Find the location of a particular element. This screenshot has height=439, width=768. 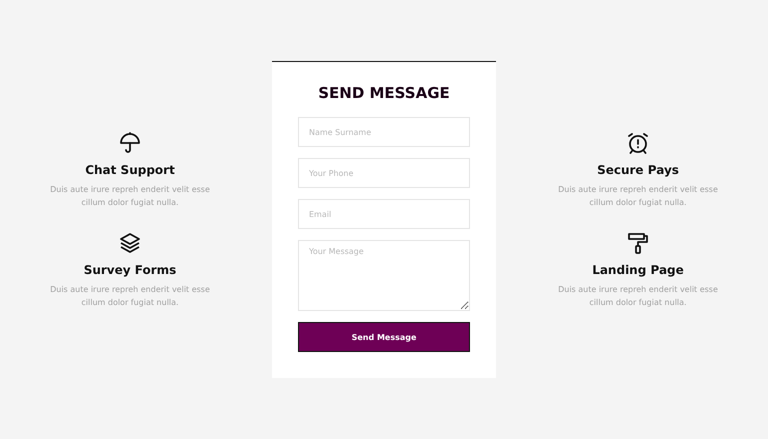

form-title: SEND MESSAGE is located at coordinates (384, 93).